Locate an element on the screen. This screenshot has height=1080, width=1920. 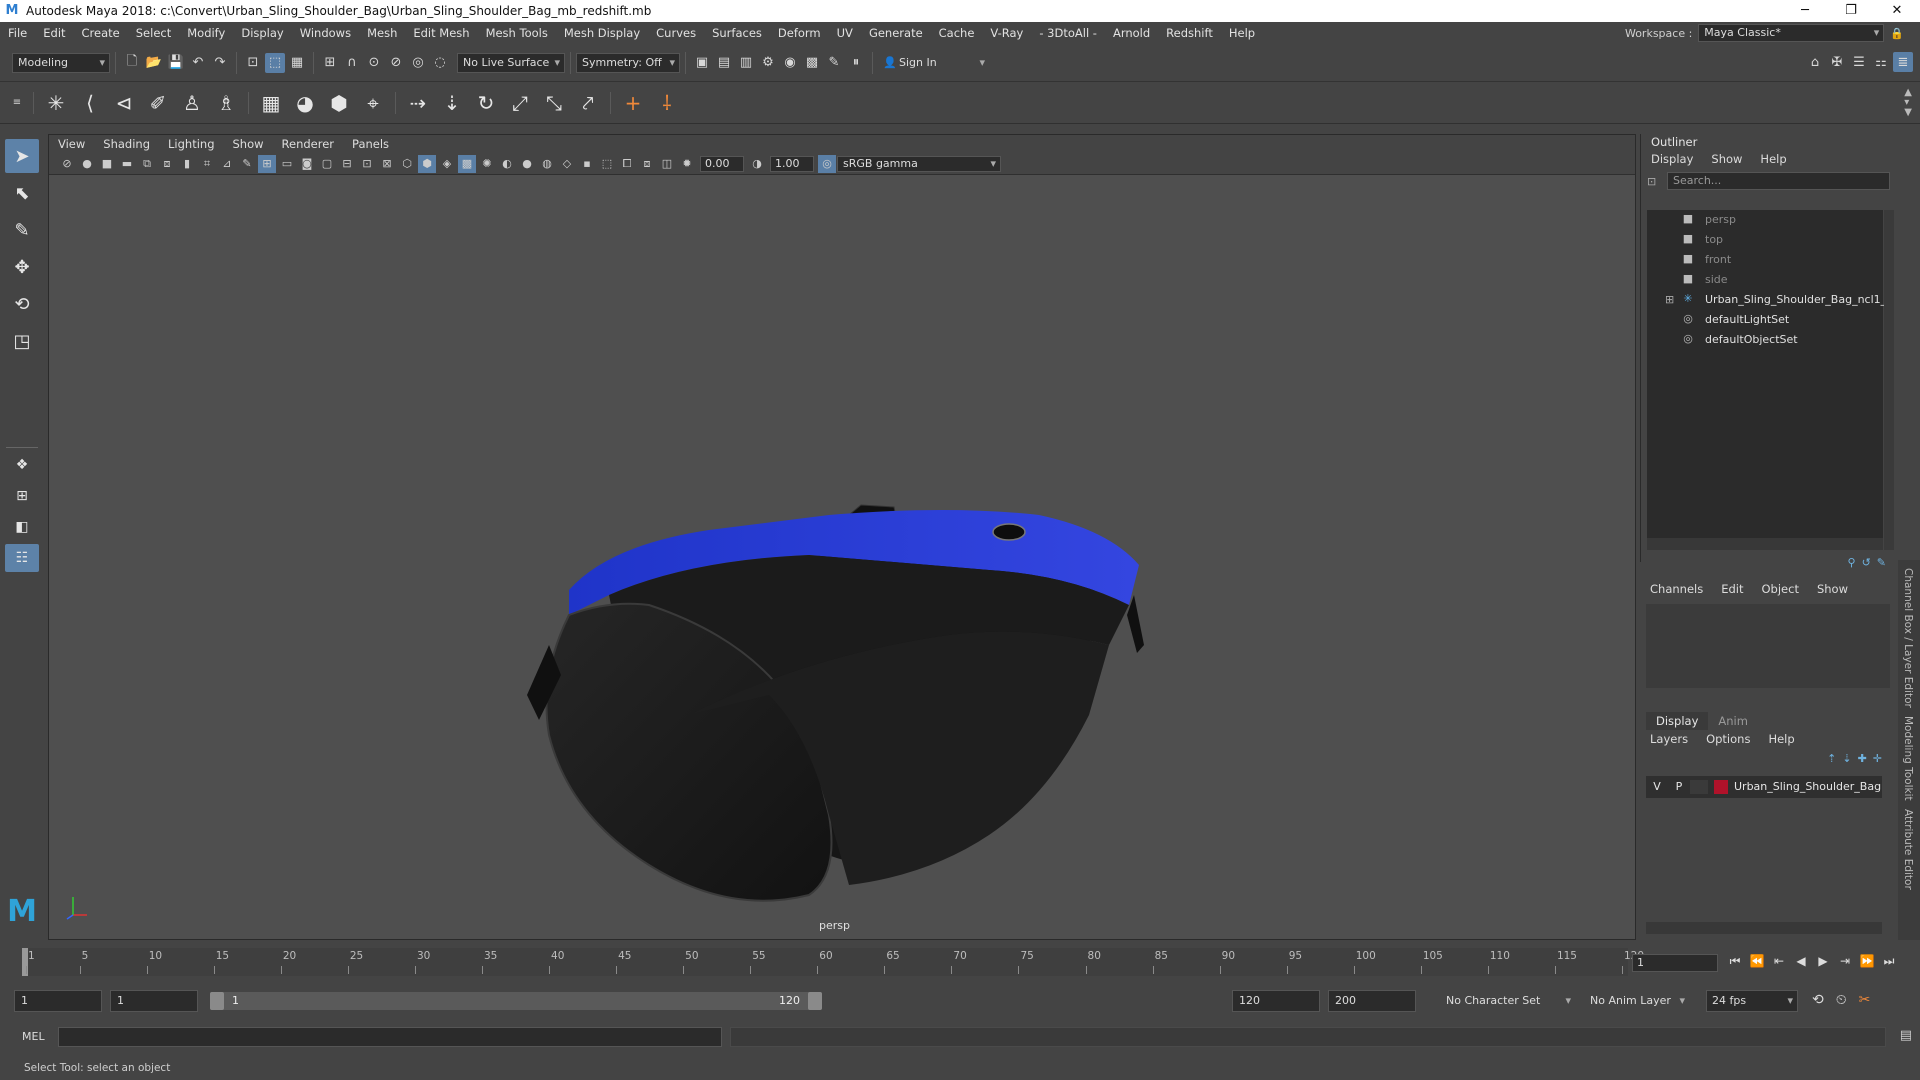
xray-joints-icon: ◈ is located at coordinates (447, 164).